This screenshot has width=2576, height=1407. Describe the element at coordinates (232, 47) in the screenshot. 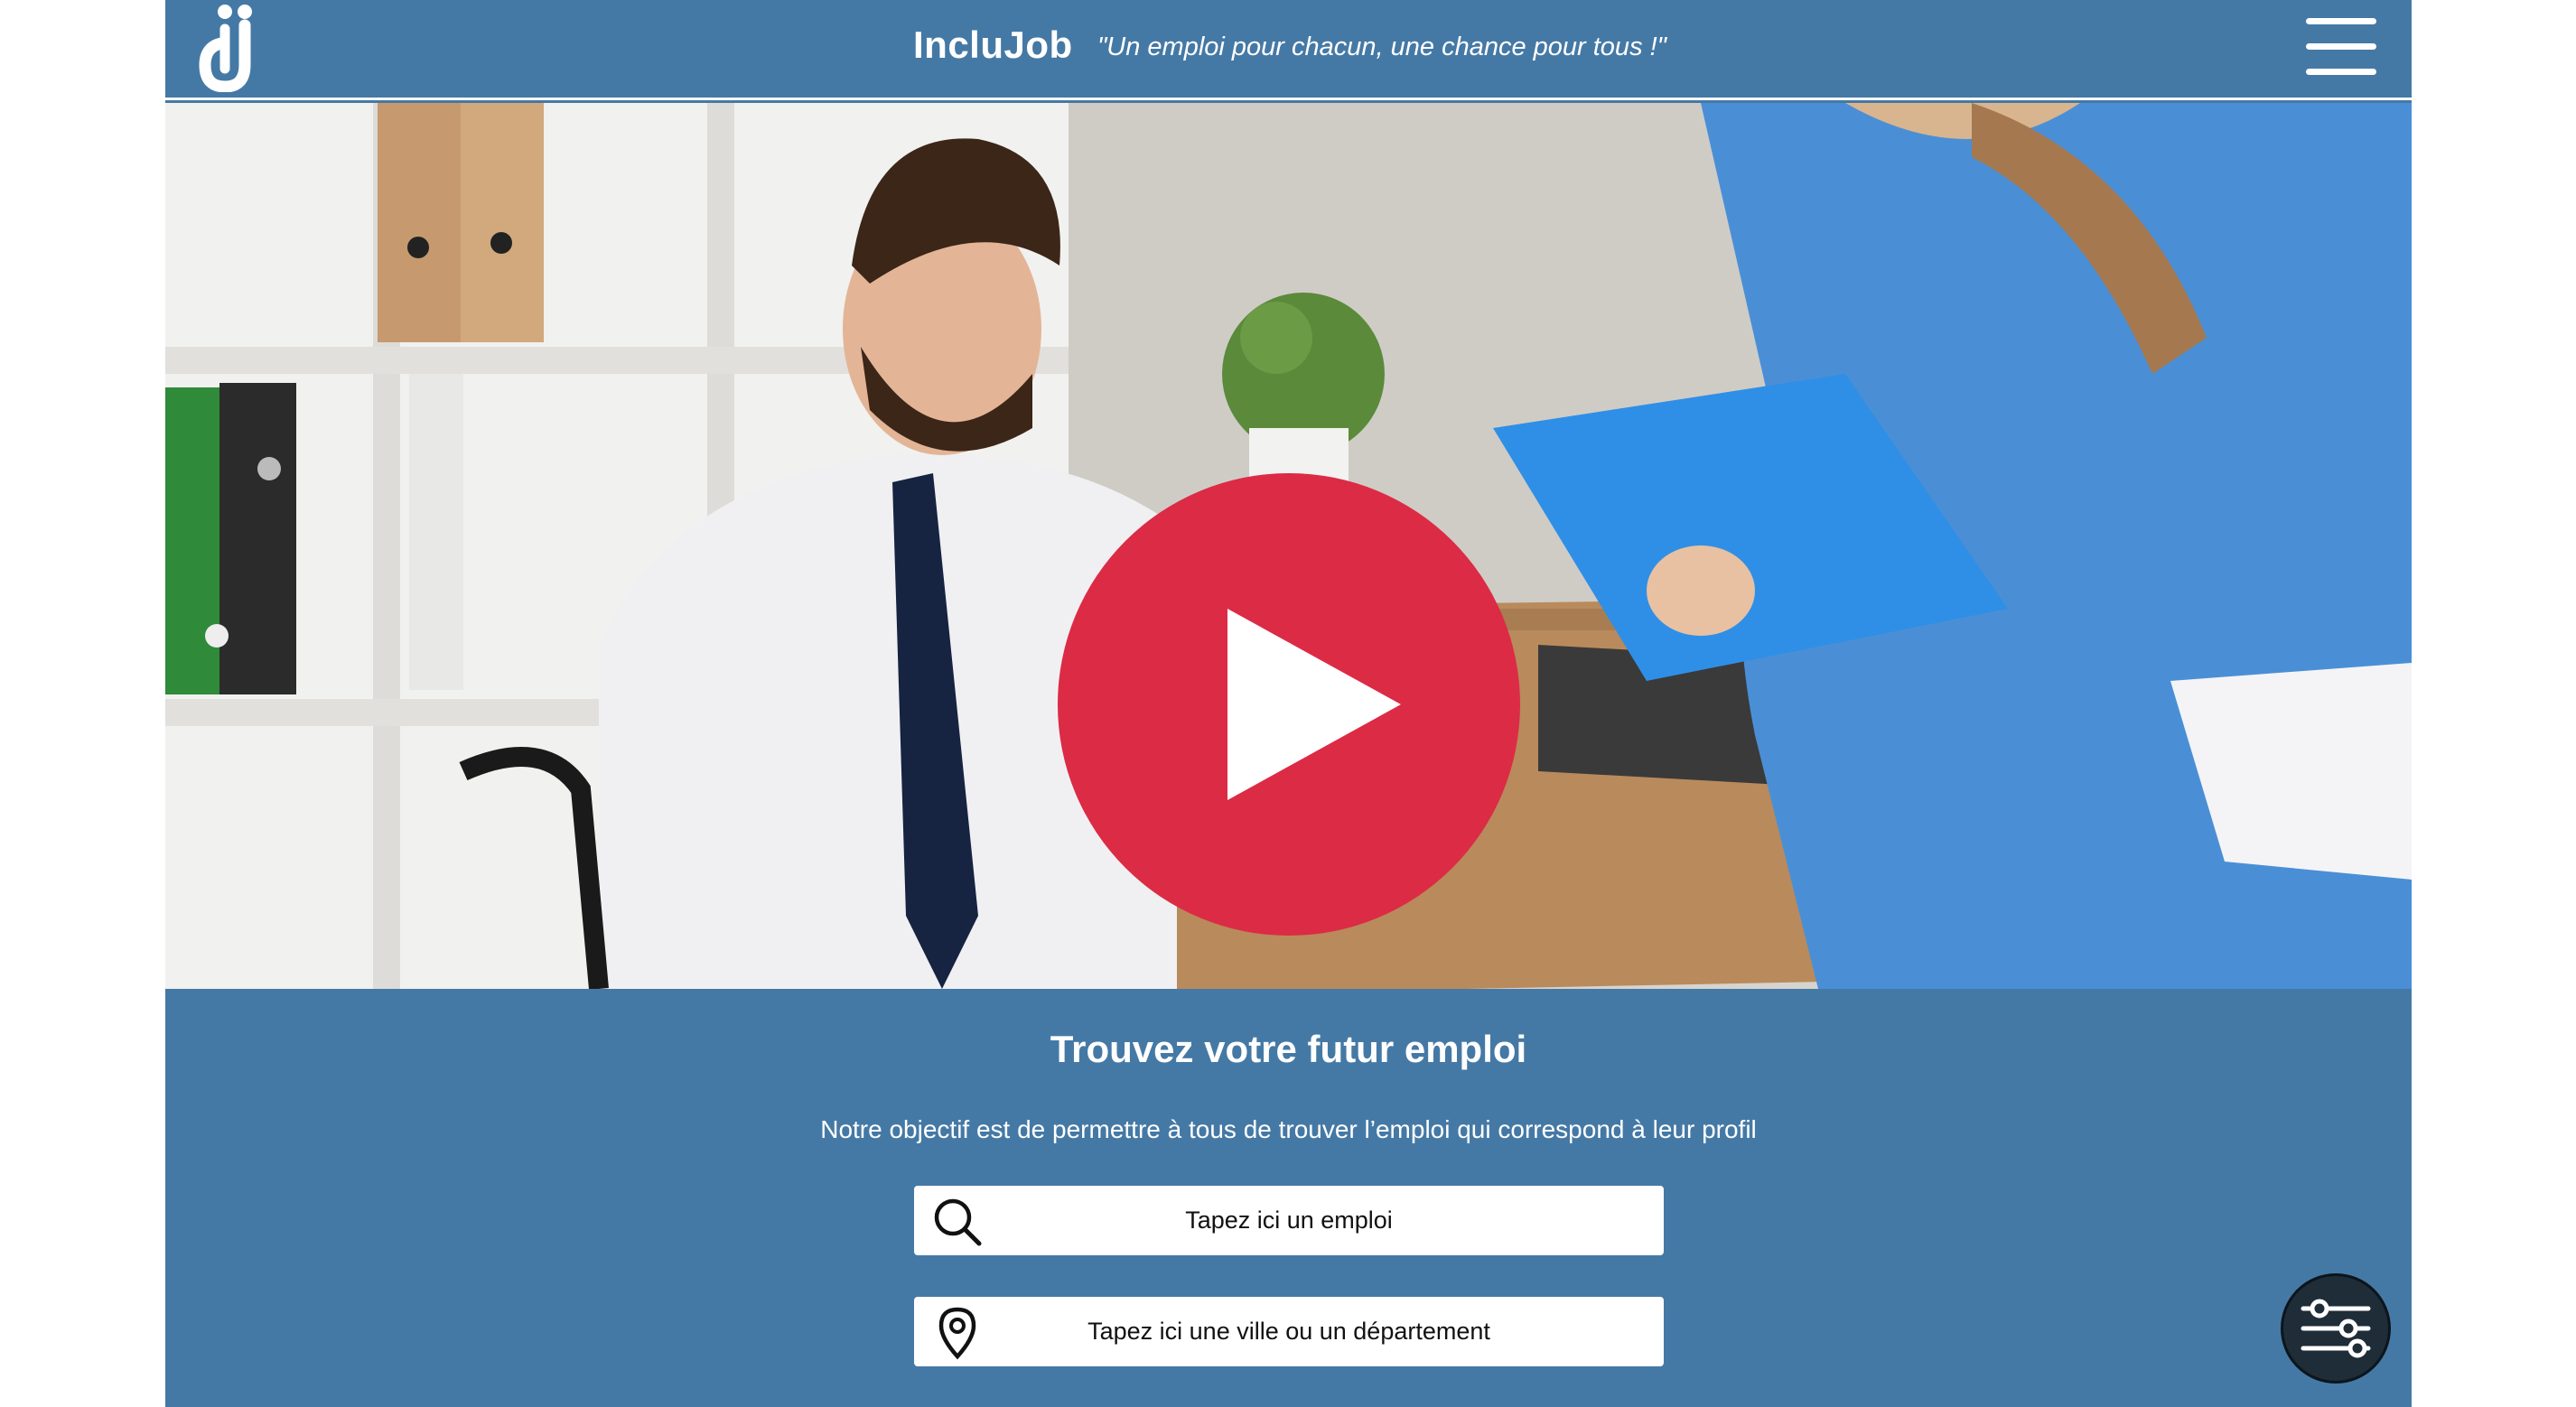

I see `inclujob-logo-icon` at that location.